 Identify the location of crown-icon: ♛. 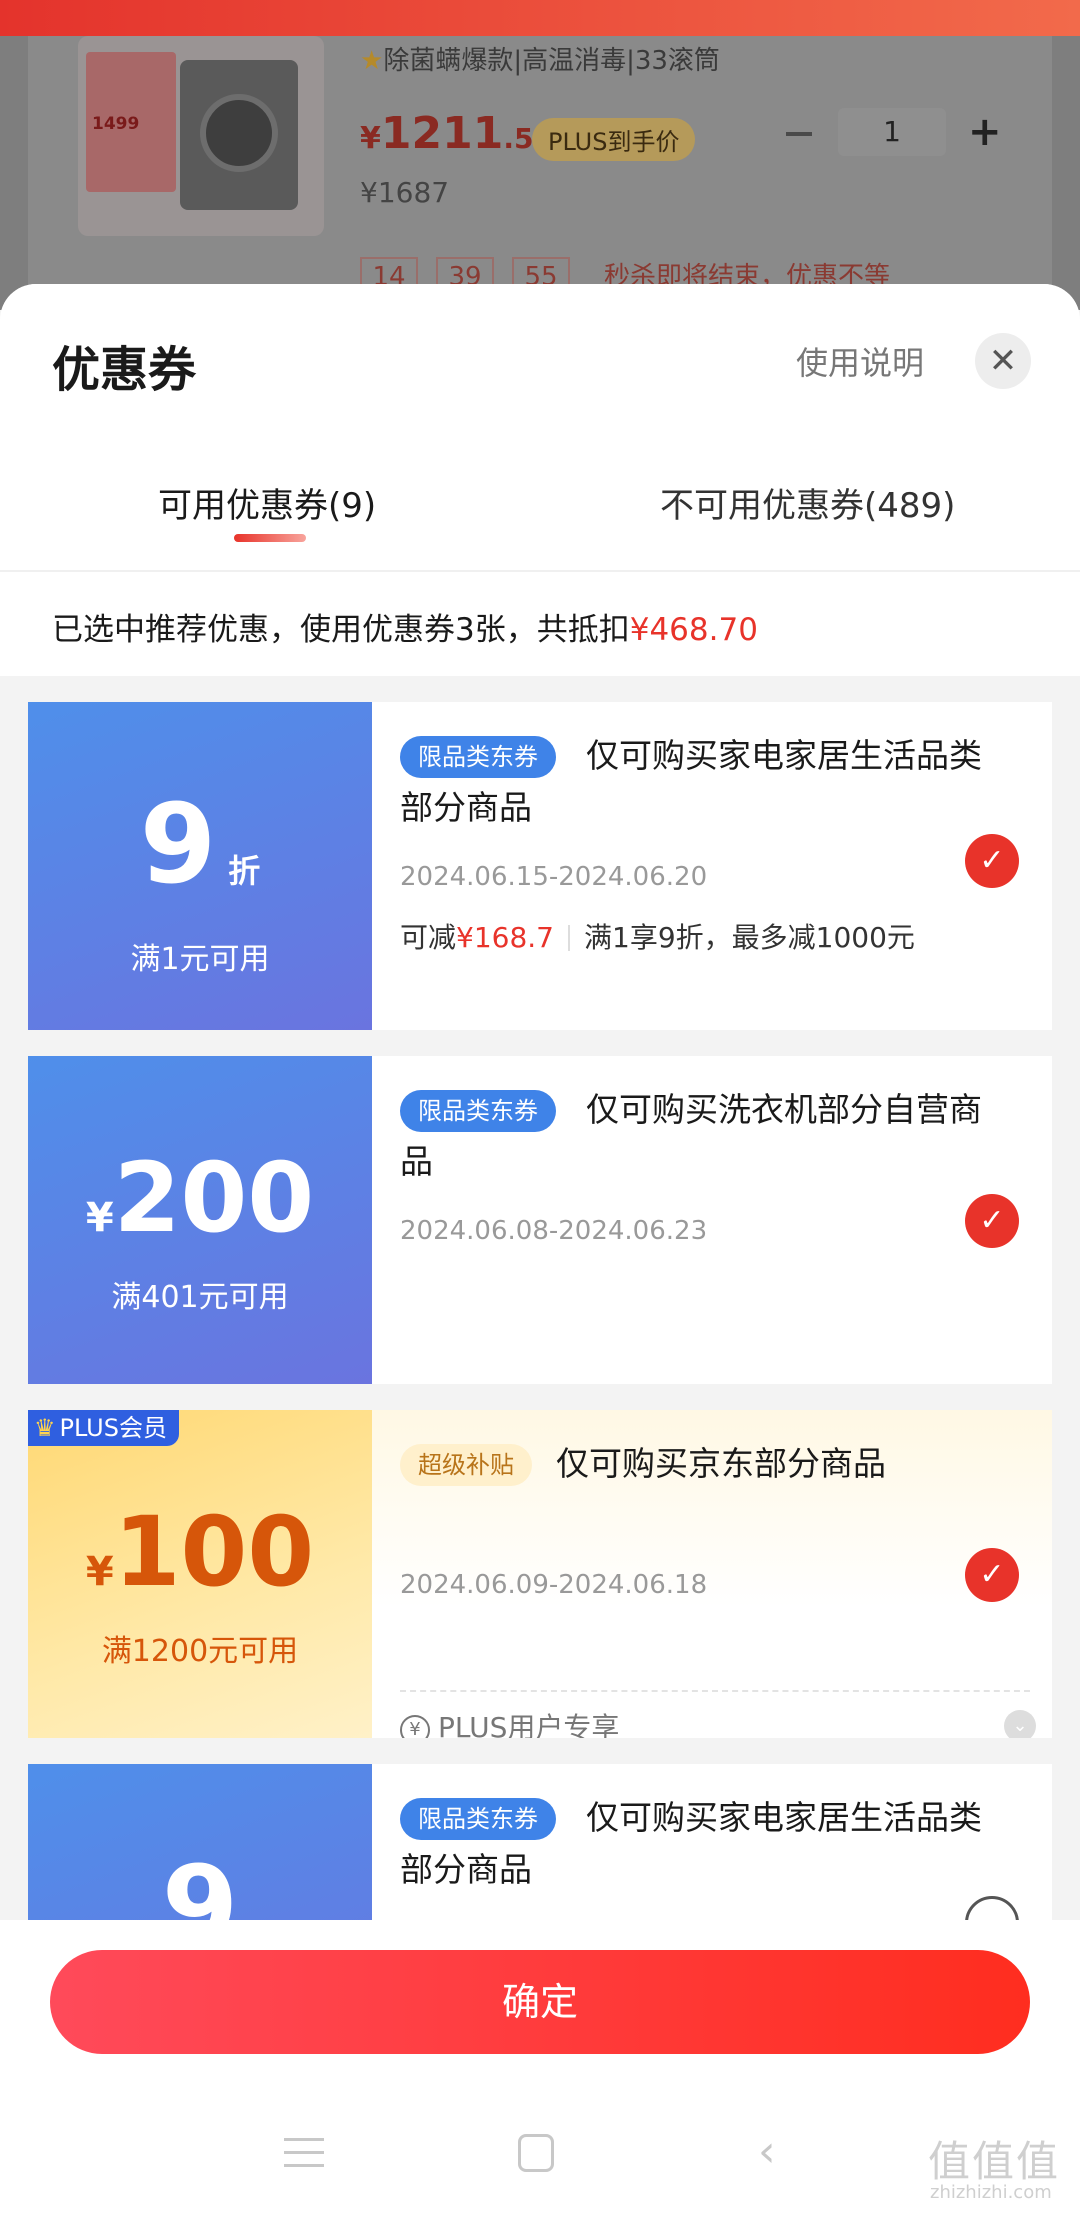
(45, 1428).